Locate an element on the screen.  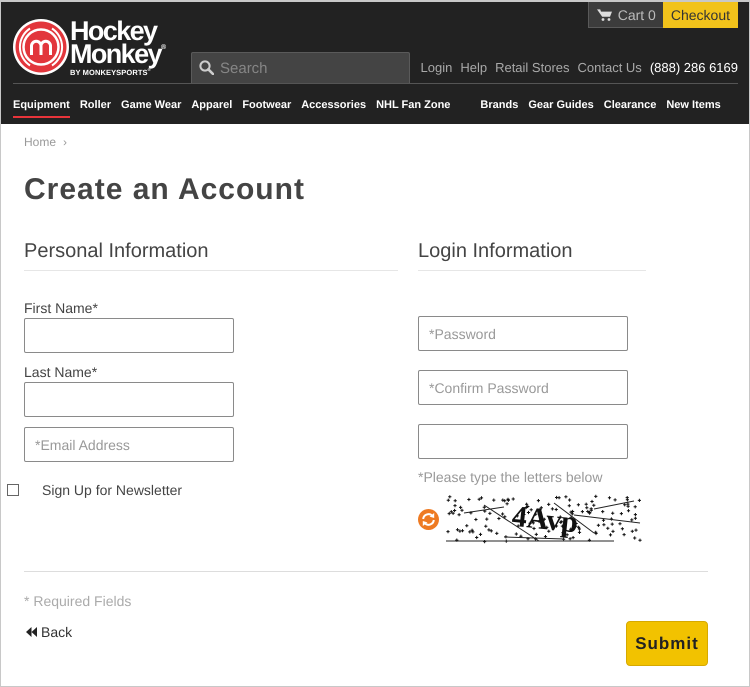
header-link: Login is located at coordinates (436, 67).